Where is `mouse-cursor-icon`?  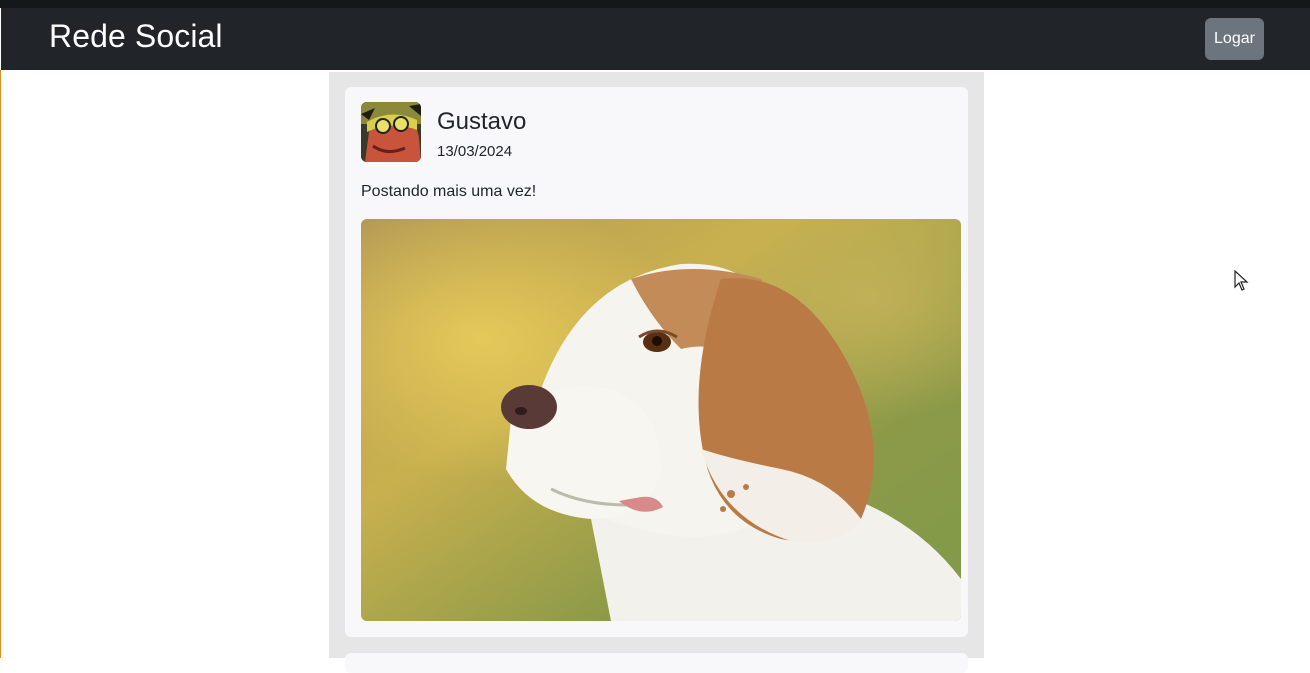
mouse-cursor-icon is located at coordinates (1241, 280).